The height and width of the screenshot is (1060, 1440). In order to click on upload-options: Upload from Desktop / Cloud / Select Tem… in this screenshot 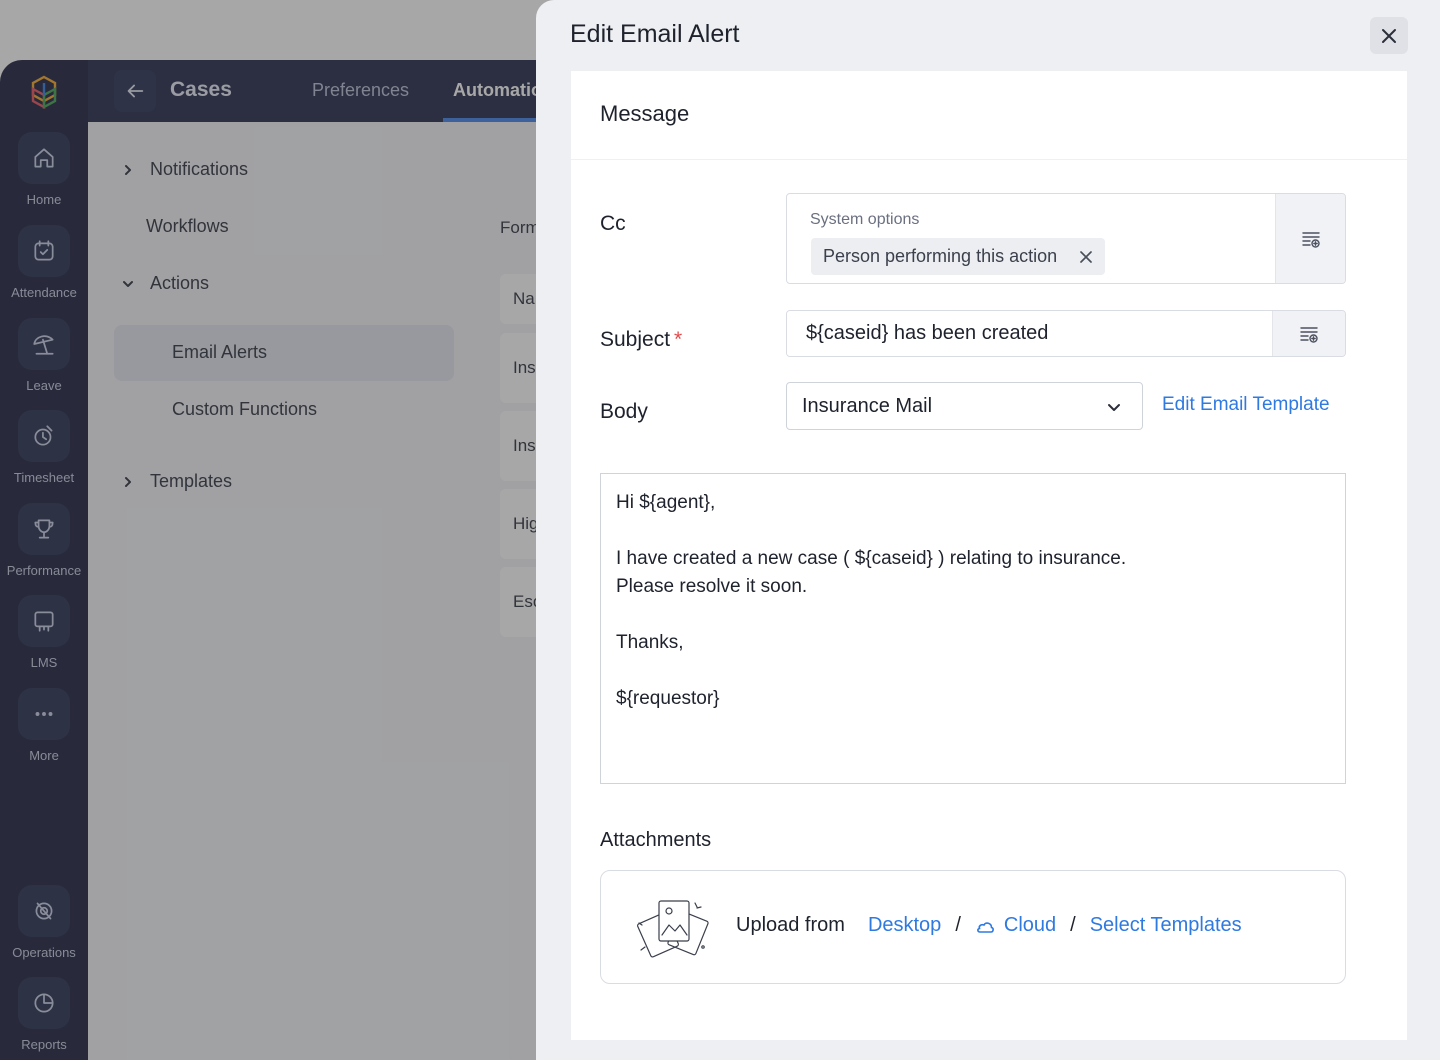, I will do `click(989, 925)`.